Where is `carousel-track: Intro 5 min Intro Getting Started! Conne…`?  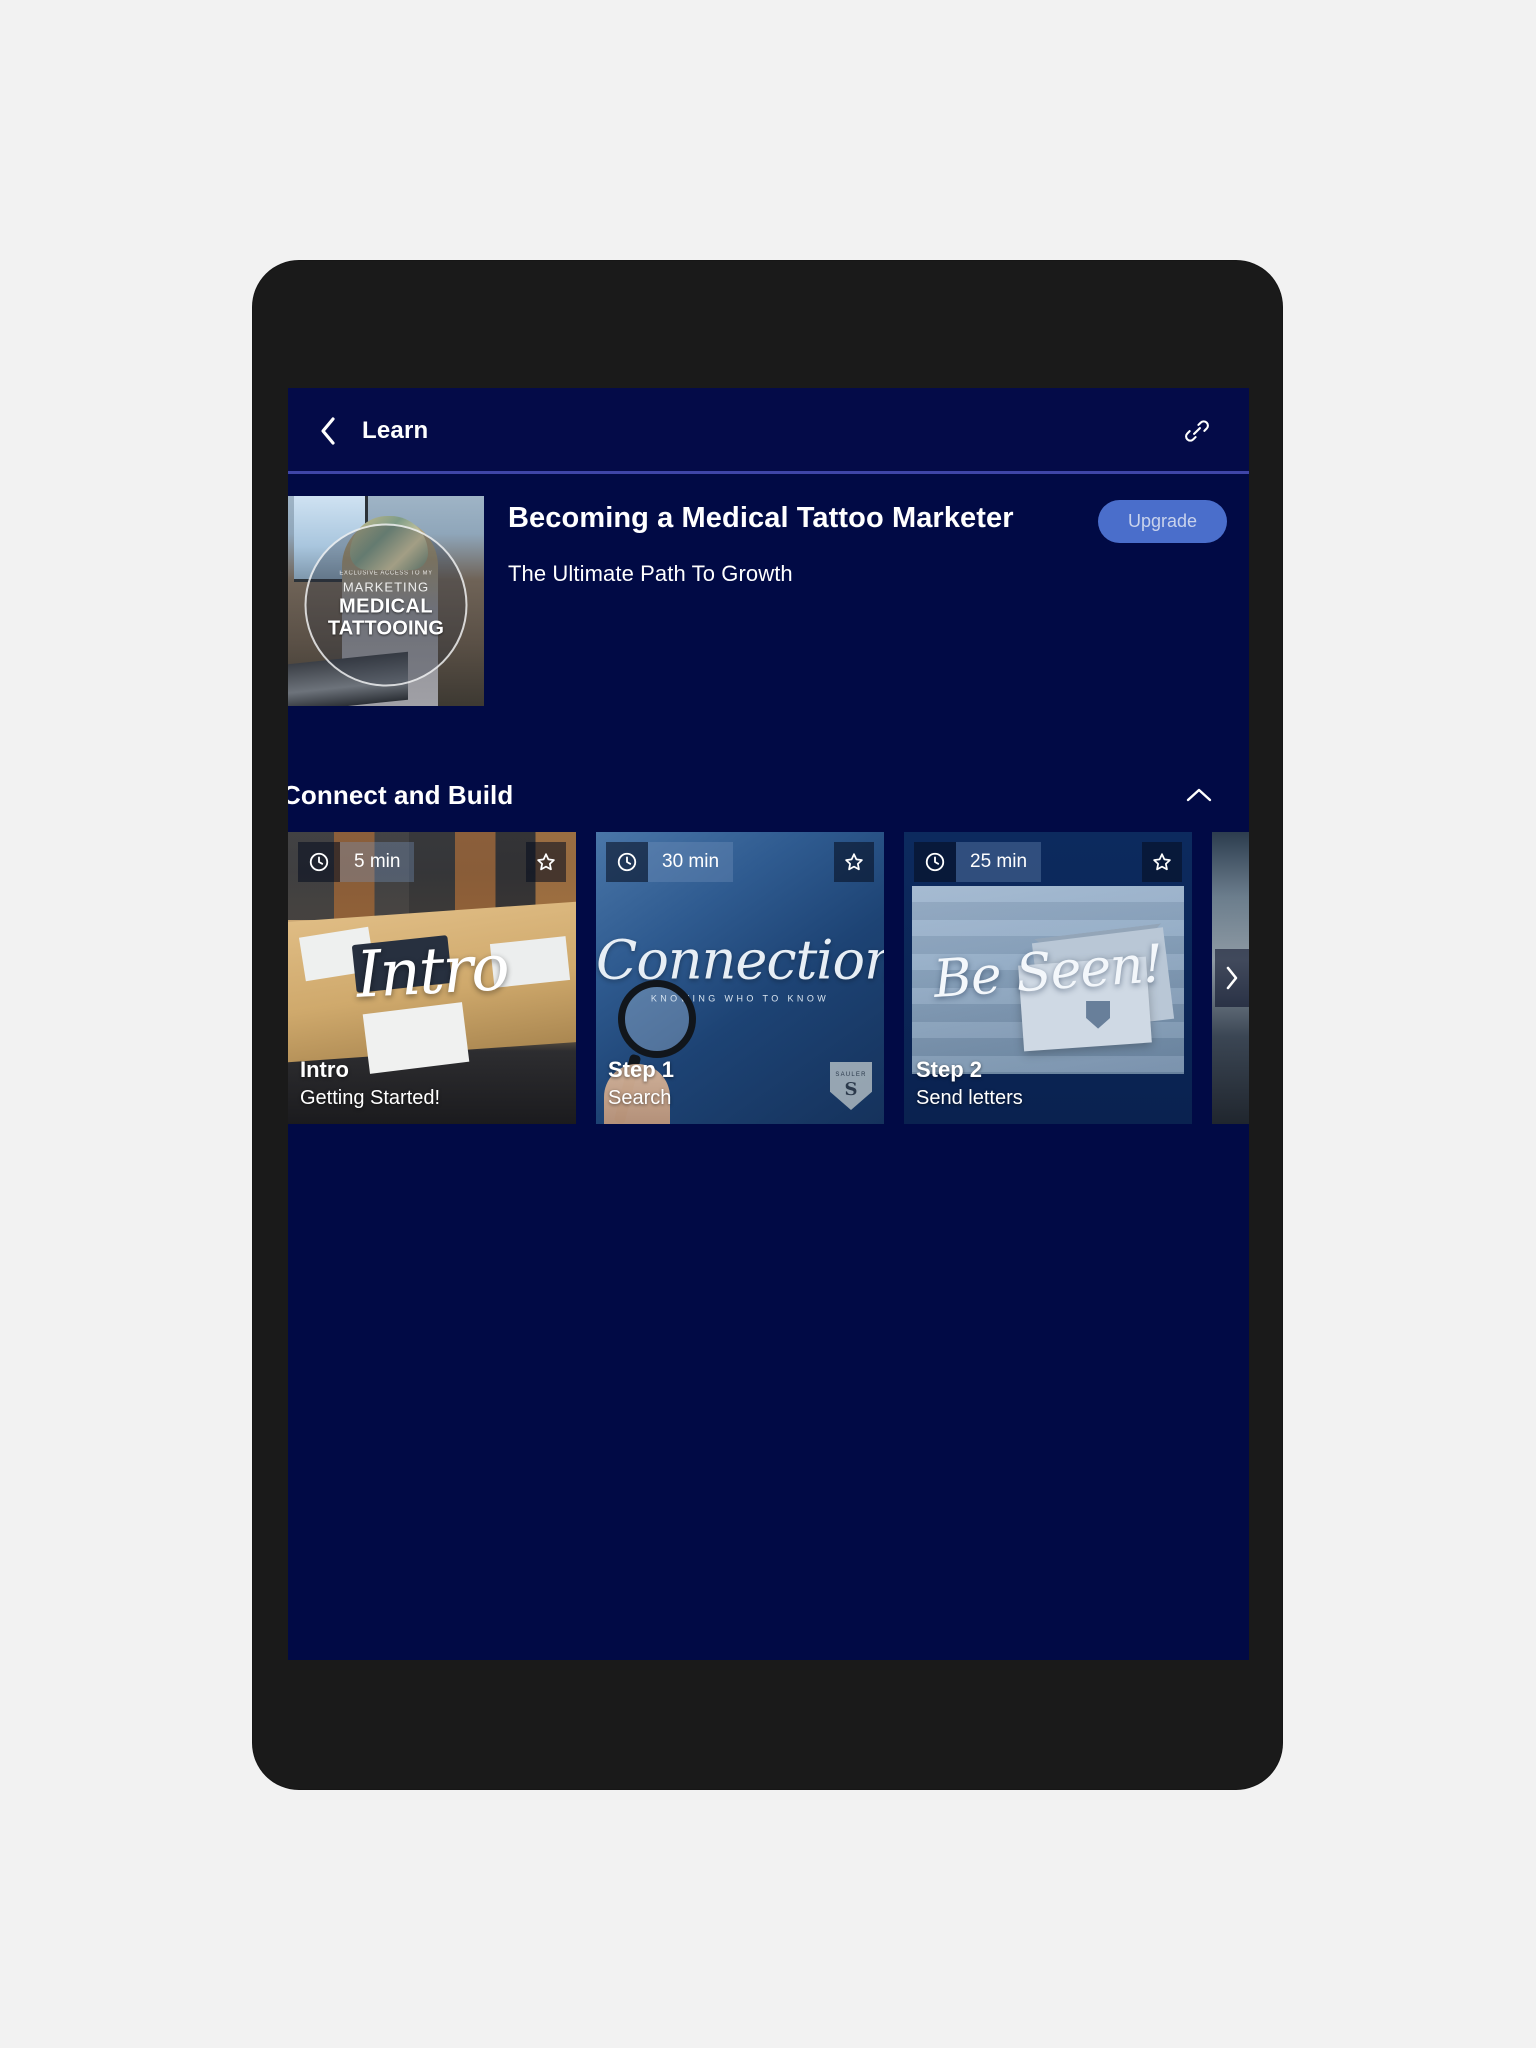 carousel-track: Intro 5 min Intro Getting Started! Conne… is located at coordinates (768, 978).